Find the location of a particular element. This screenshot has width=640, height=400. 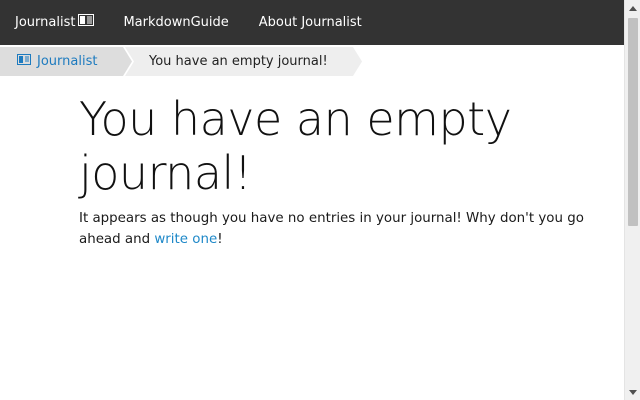

nav-about-link: About Journalist is located at coordinates (310, 22).